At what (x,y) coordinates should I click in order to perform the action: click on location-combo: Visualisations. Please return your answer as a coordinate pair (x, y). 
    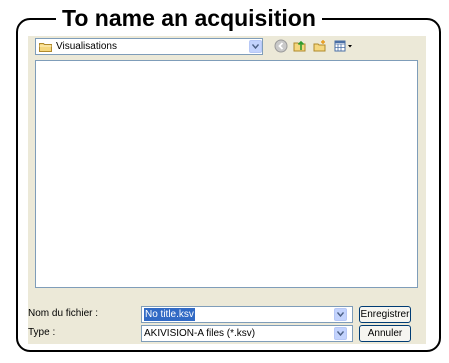
    Looking at the image, I should click on (149, 46).